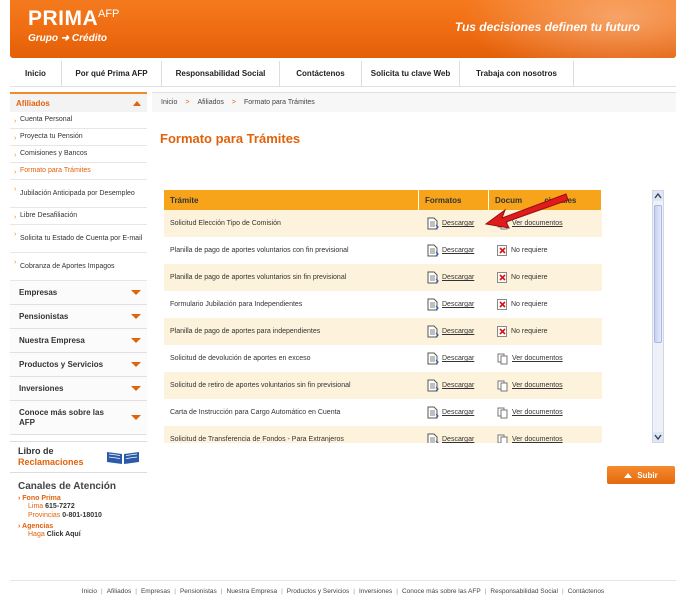 The image size is (686, 612). What do you see at coordinates (318, 591) in the screenshot?
I see `footer-link: Productos y Servicios` at bounding box center [318, 591].